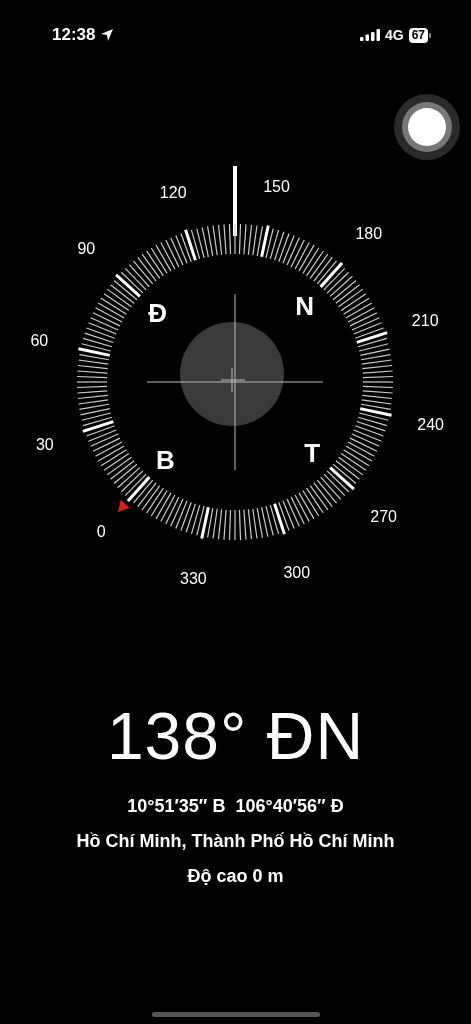  I want to click on cardinal-letter: Đ, so click(158, 313).